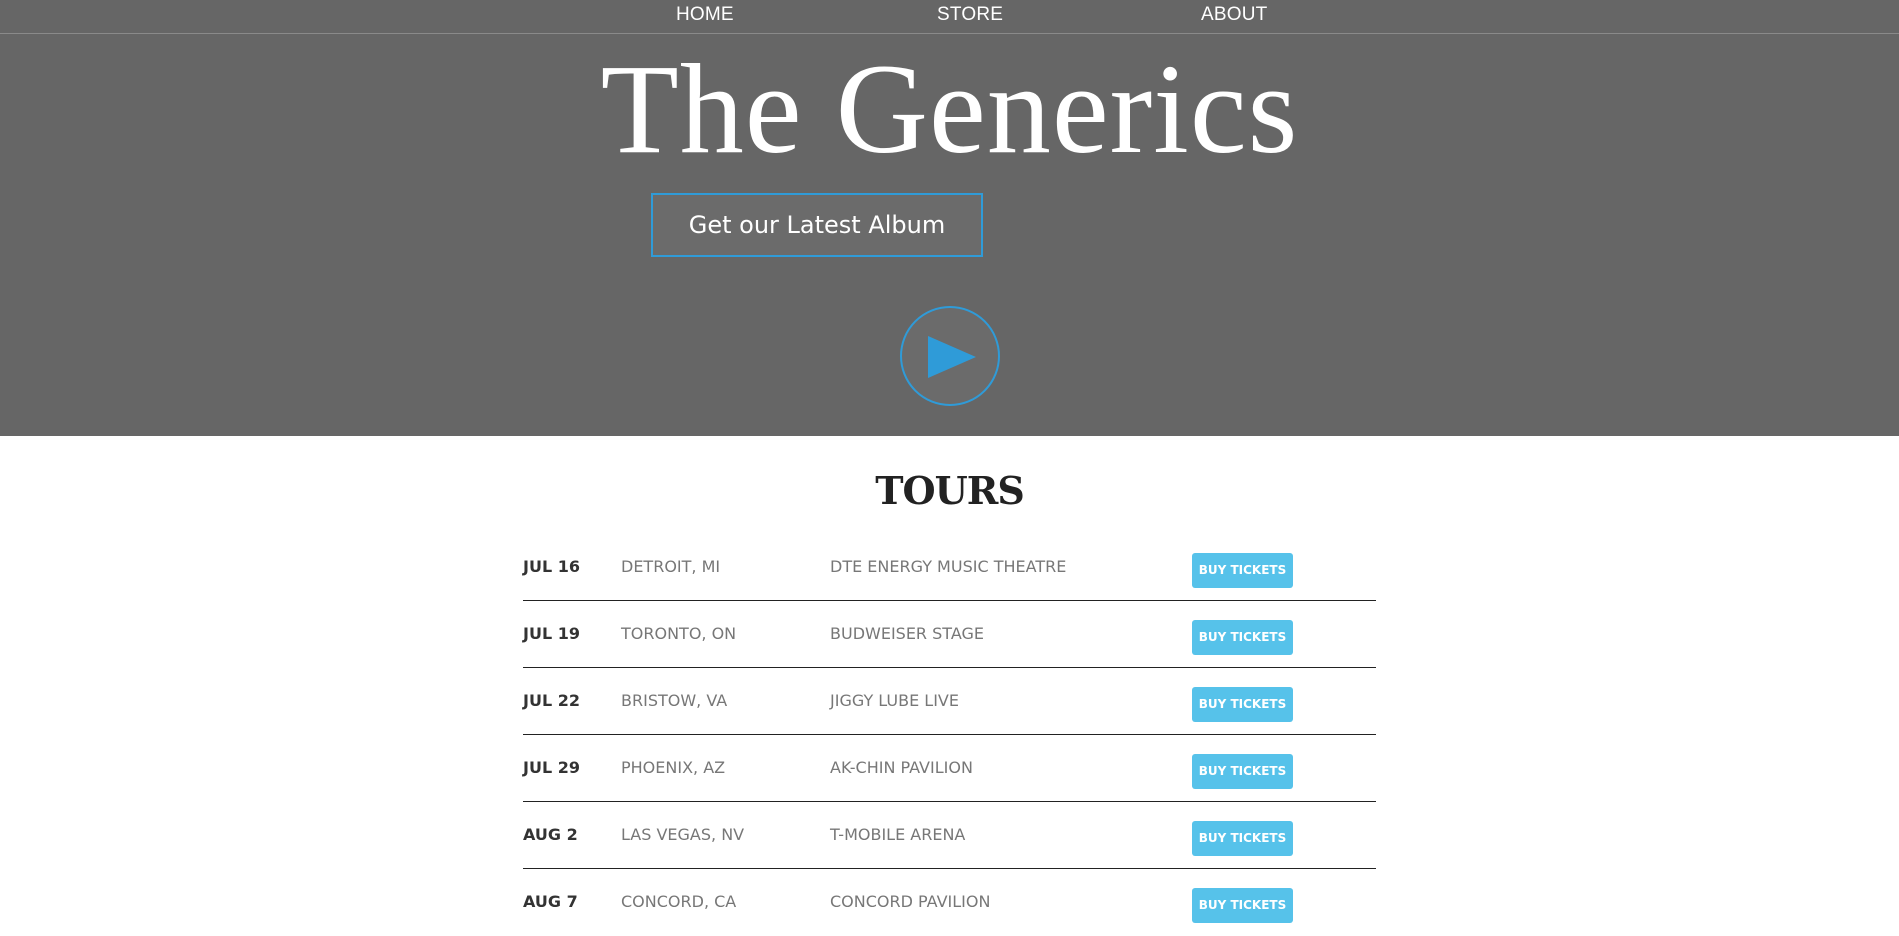  Describe the element at coordinates (1234, 15) in the screenshot. I see `nav-about-link: ABOUT` at that location.